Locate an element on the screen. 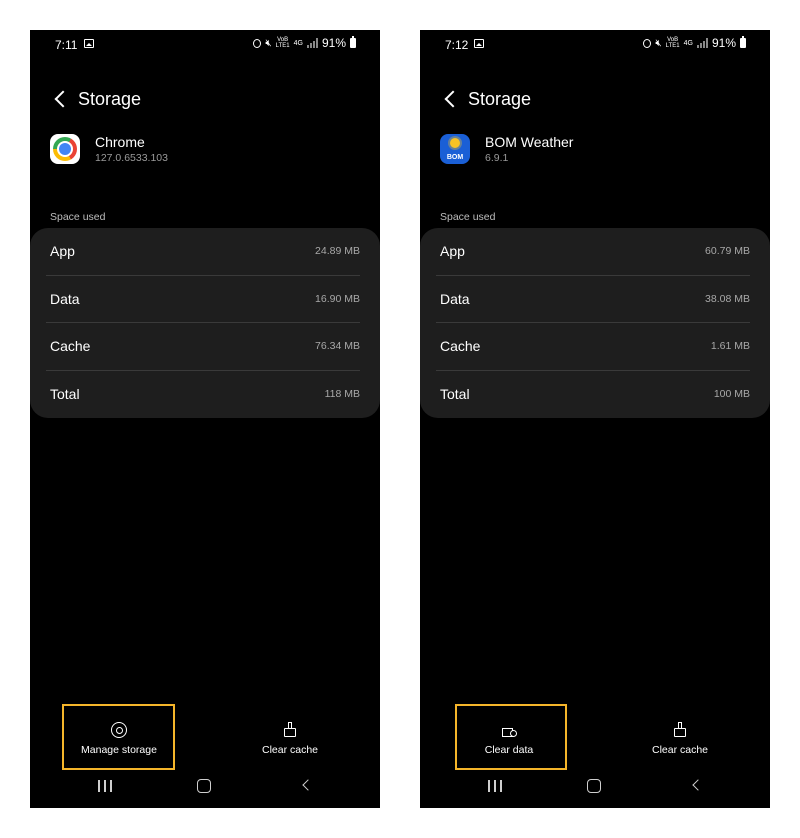 This screenshot has height=838, width=800. row-value: 1.61 MB is located at coordinates (730, 346).